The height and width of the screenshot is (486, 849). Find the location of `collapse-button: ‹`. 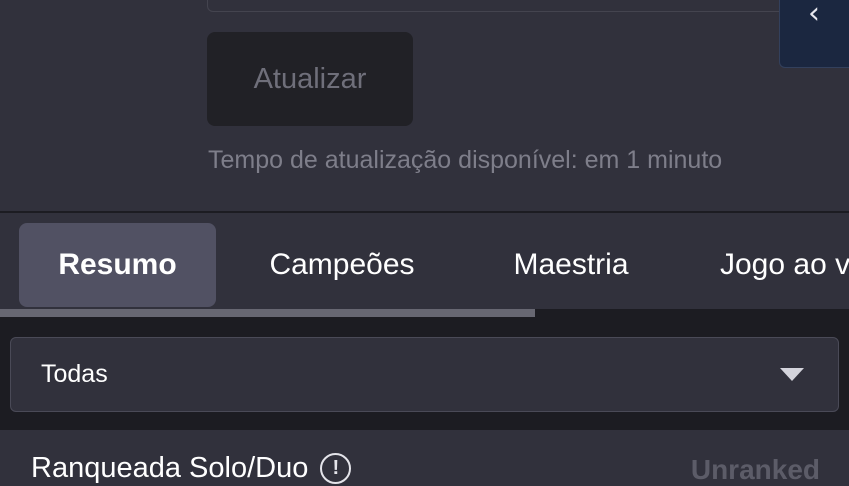

collapse-button: ‹ is located at coordinates (814, 34).